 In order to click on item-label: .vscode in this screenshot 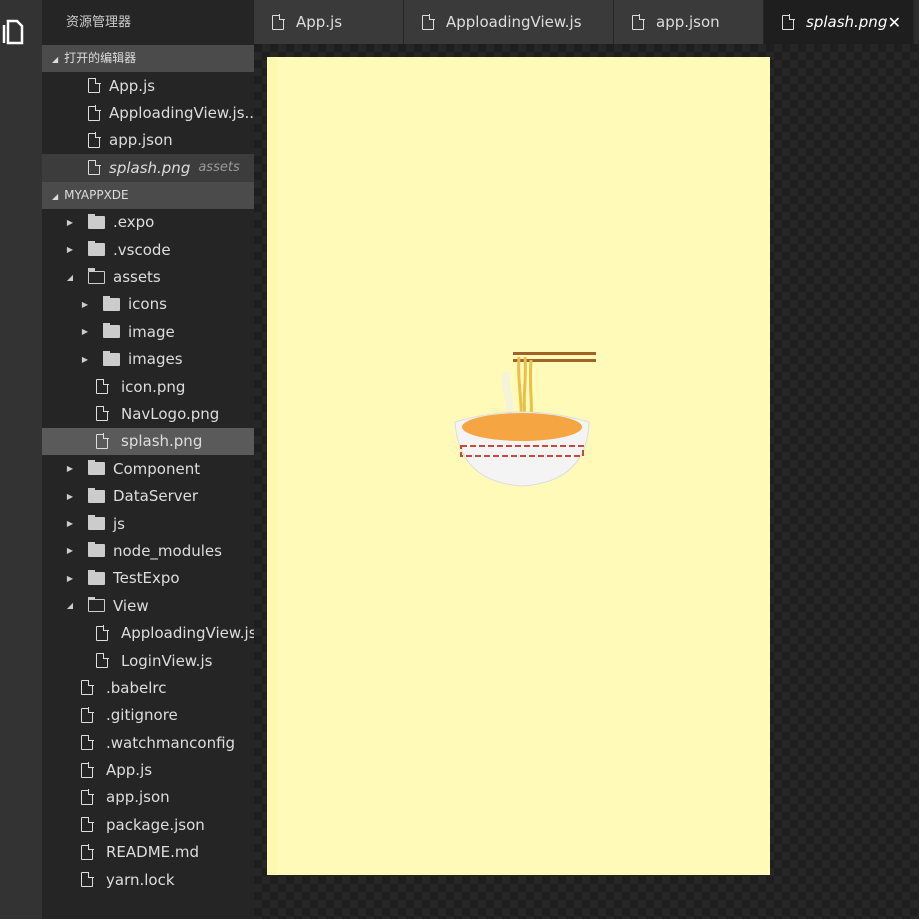, I will do `click(142, 249)`.